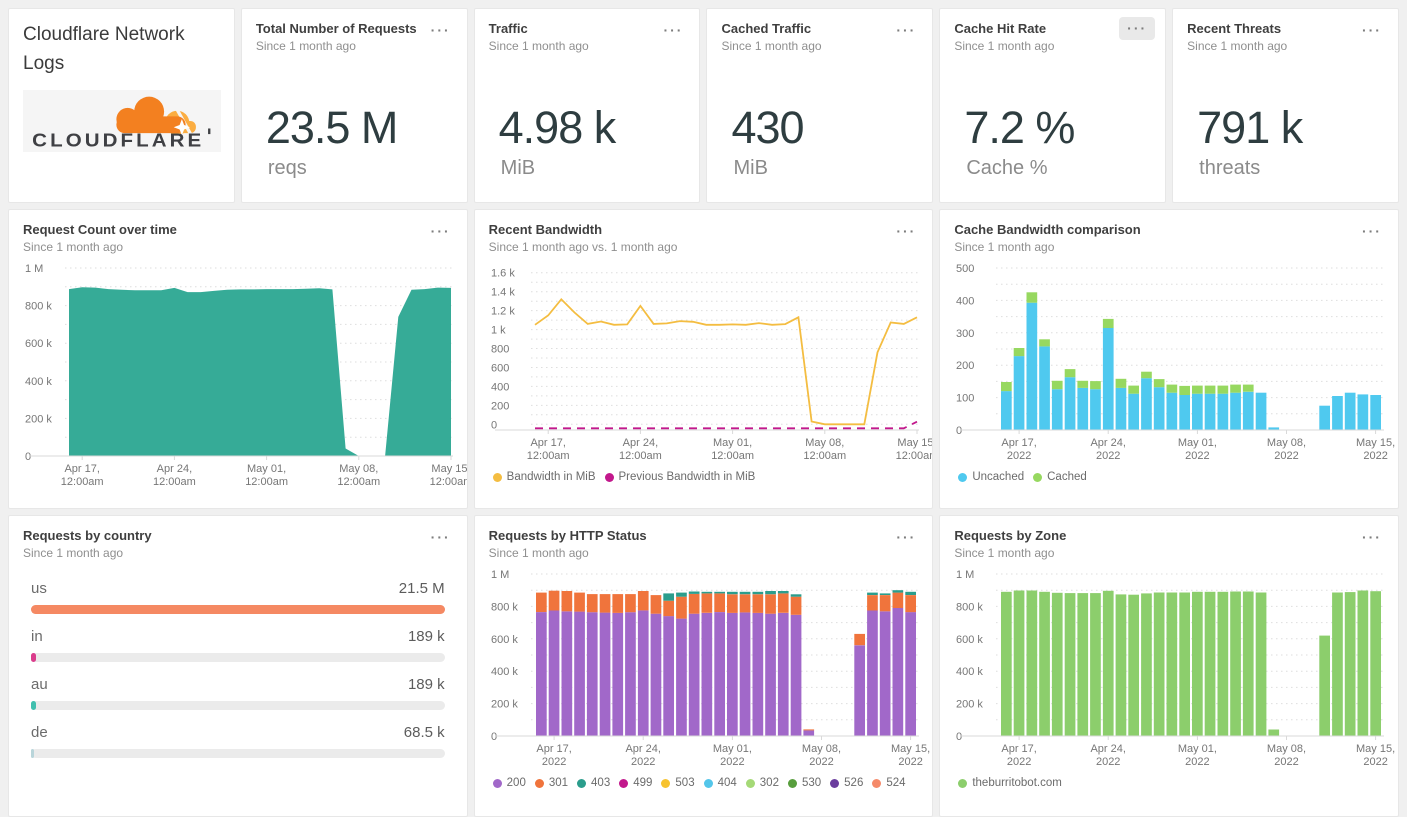 The width and height of the screenshot is (1407, 817). I want to click on legend-item-403: 403, so click(593, 783).